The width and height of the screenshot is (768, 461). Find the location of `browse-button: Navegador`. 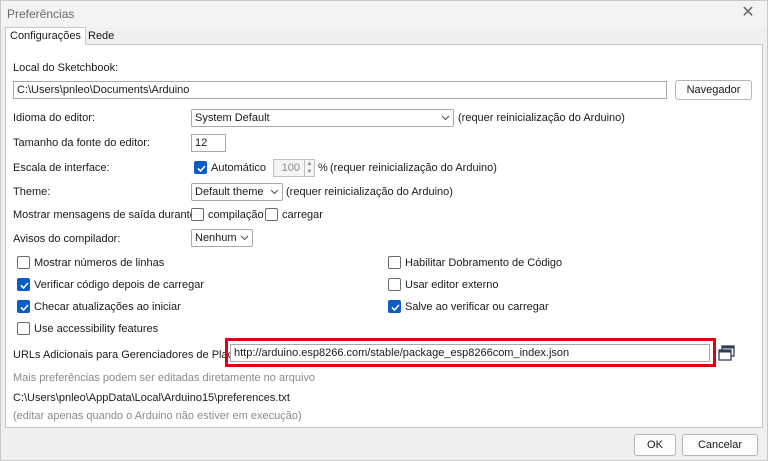

browse-button: Navegador is located at coordinates (713, 90).